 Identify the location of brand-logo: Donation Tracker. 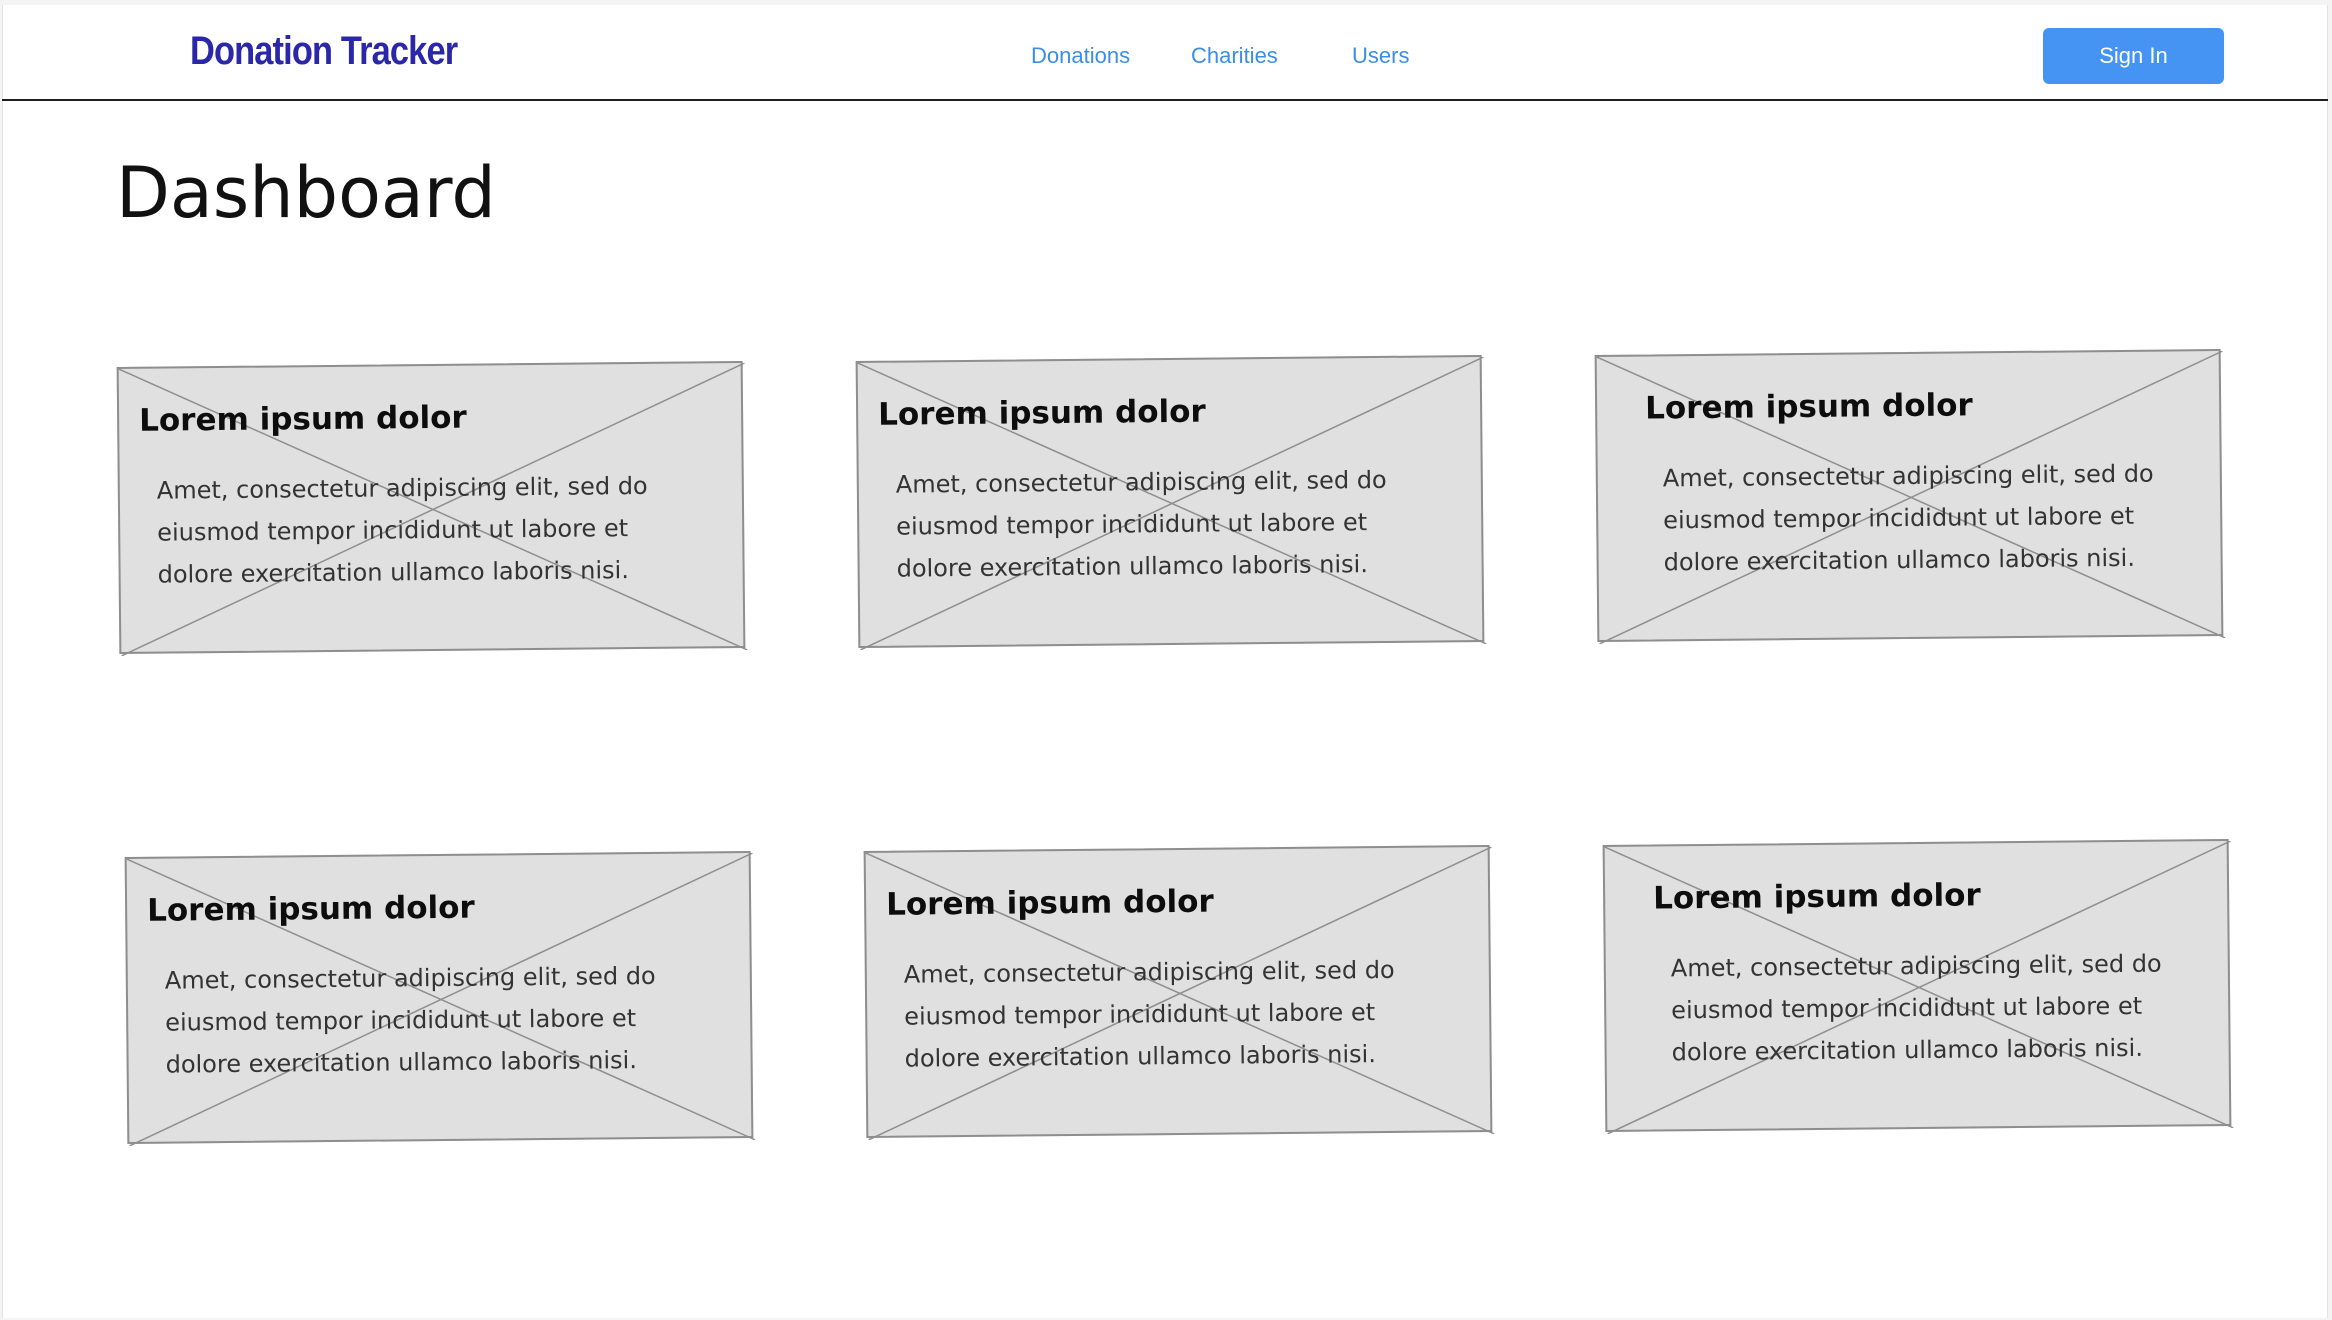
(324, 51).